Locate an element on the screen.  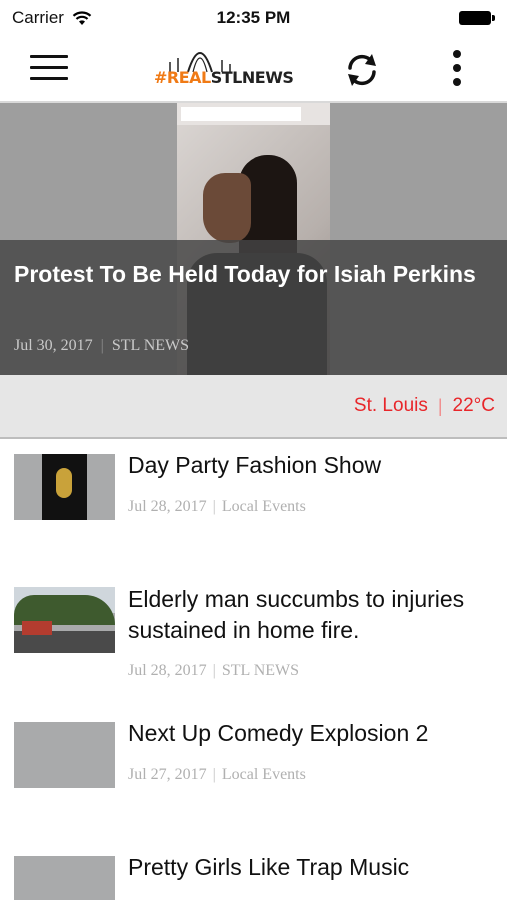
featured-date: Jul 30, 2017 is located at coordinates (53, 345).